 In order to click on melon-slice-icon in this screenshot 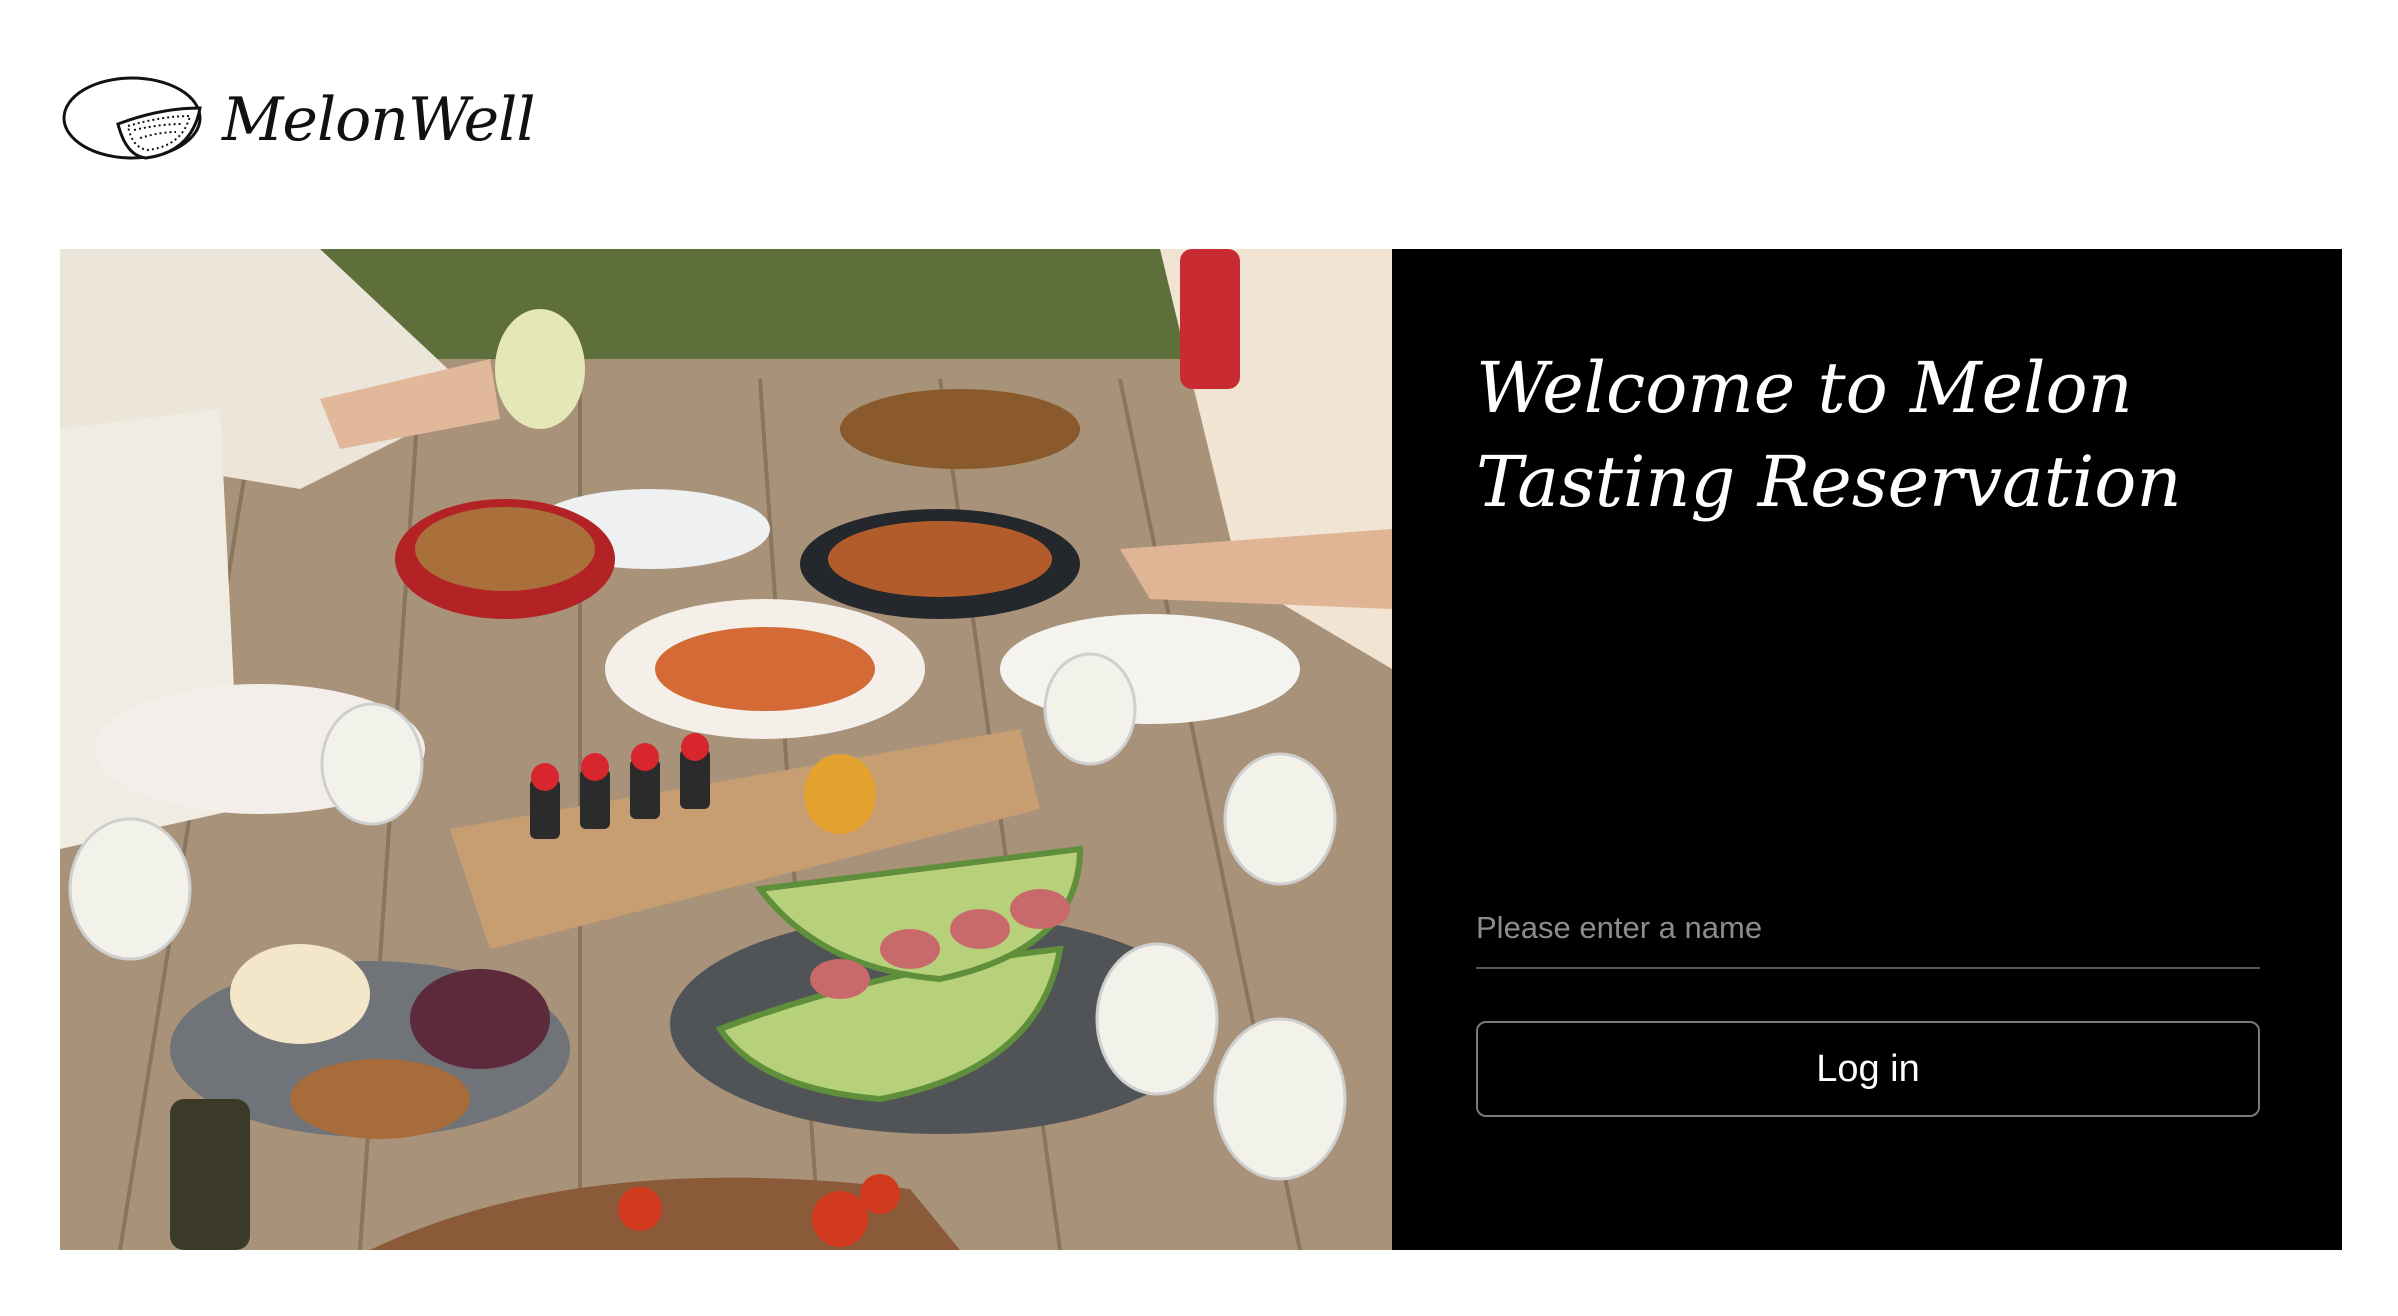, I will do `click(132, 118)`.